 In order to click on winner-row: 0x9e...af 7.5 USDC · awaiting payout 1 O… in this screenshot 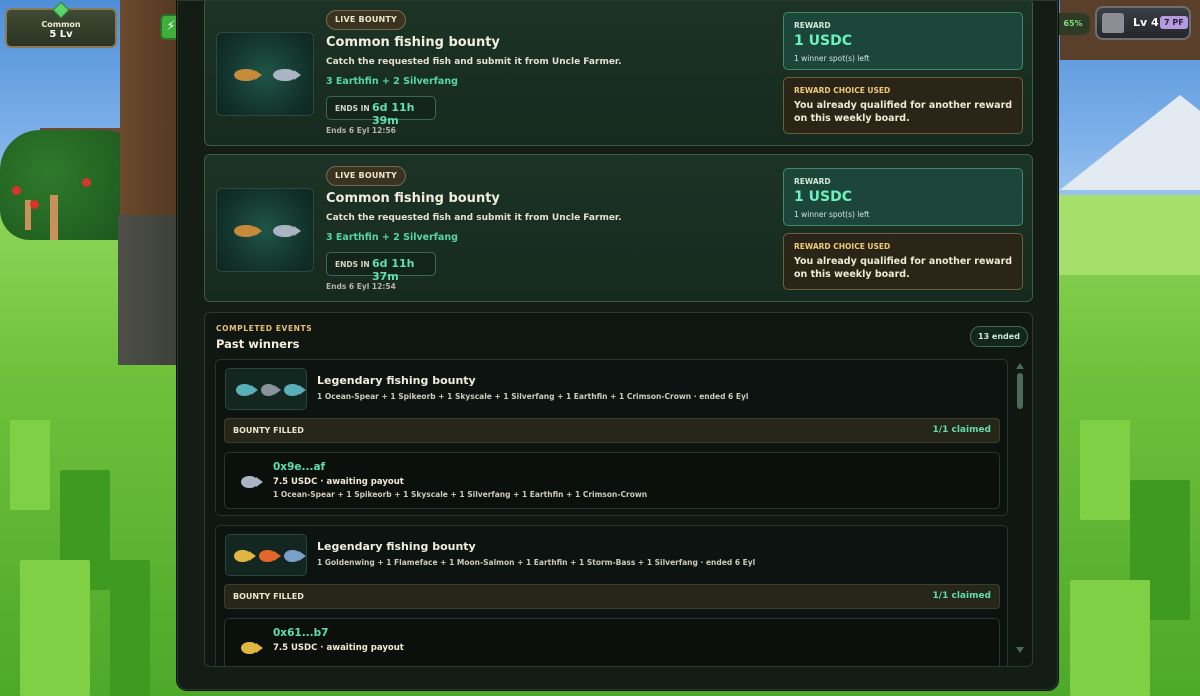, I will do `click(612, 480)`.